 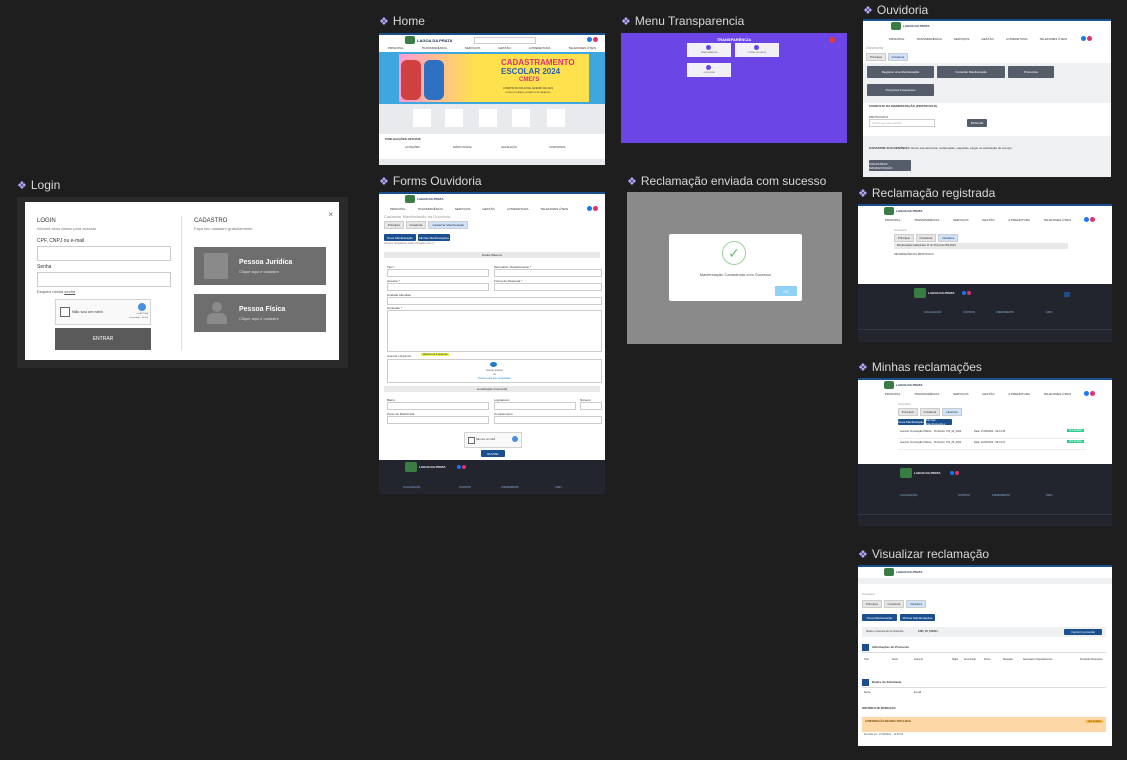 I want to click on cadastrar-manifestacao-button: CADASTRAR MANIFESTAÇÃO, so click(x=890, y=165).